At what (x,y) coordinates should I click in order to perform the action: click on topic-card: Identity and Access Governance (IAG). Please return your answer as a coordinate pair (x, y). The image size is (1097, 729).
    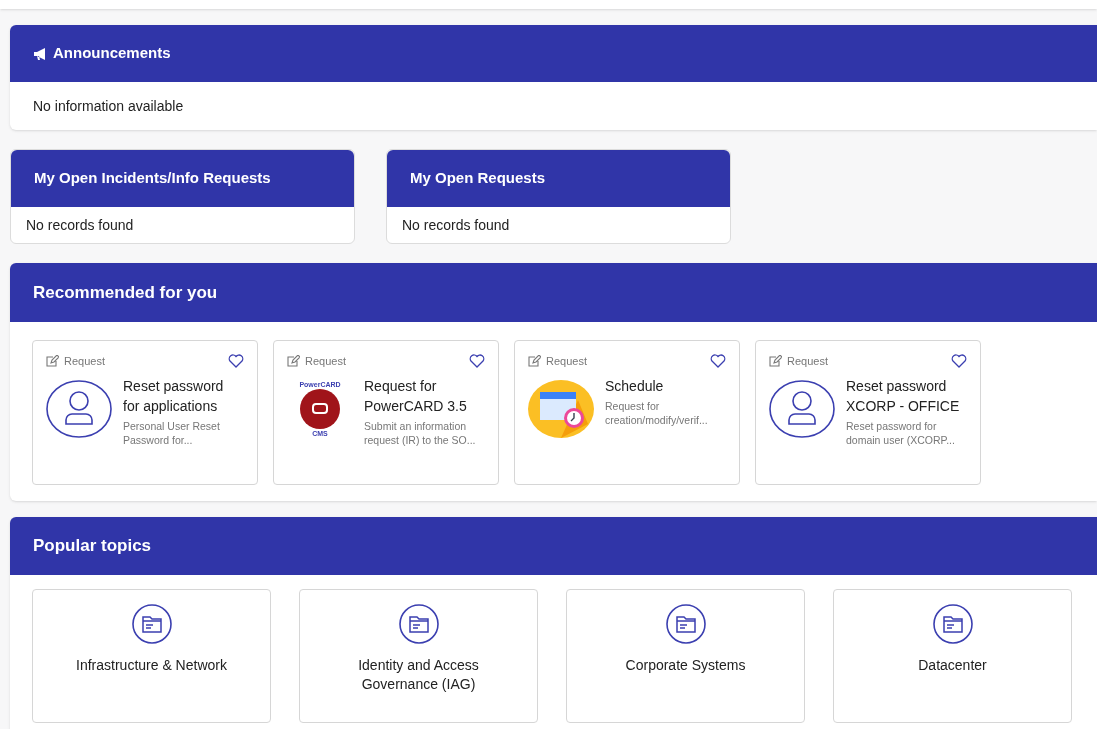
    Looking at the image, I should click on (418, 656).